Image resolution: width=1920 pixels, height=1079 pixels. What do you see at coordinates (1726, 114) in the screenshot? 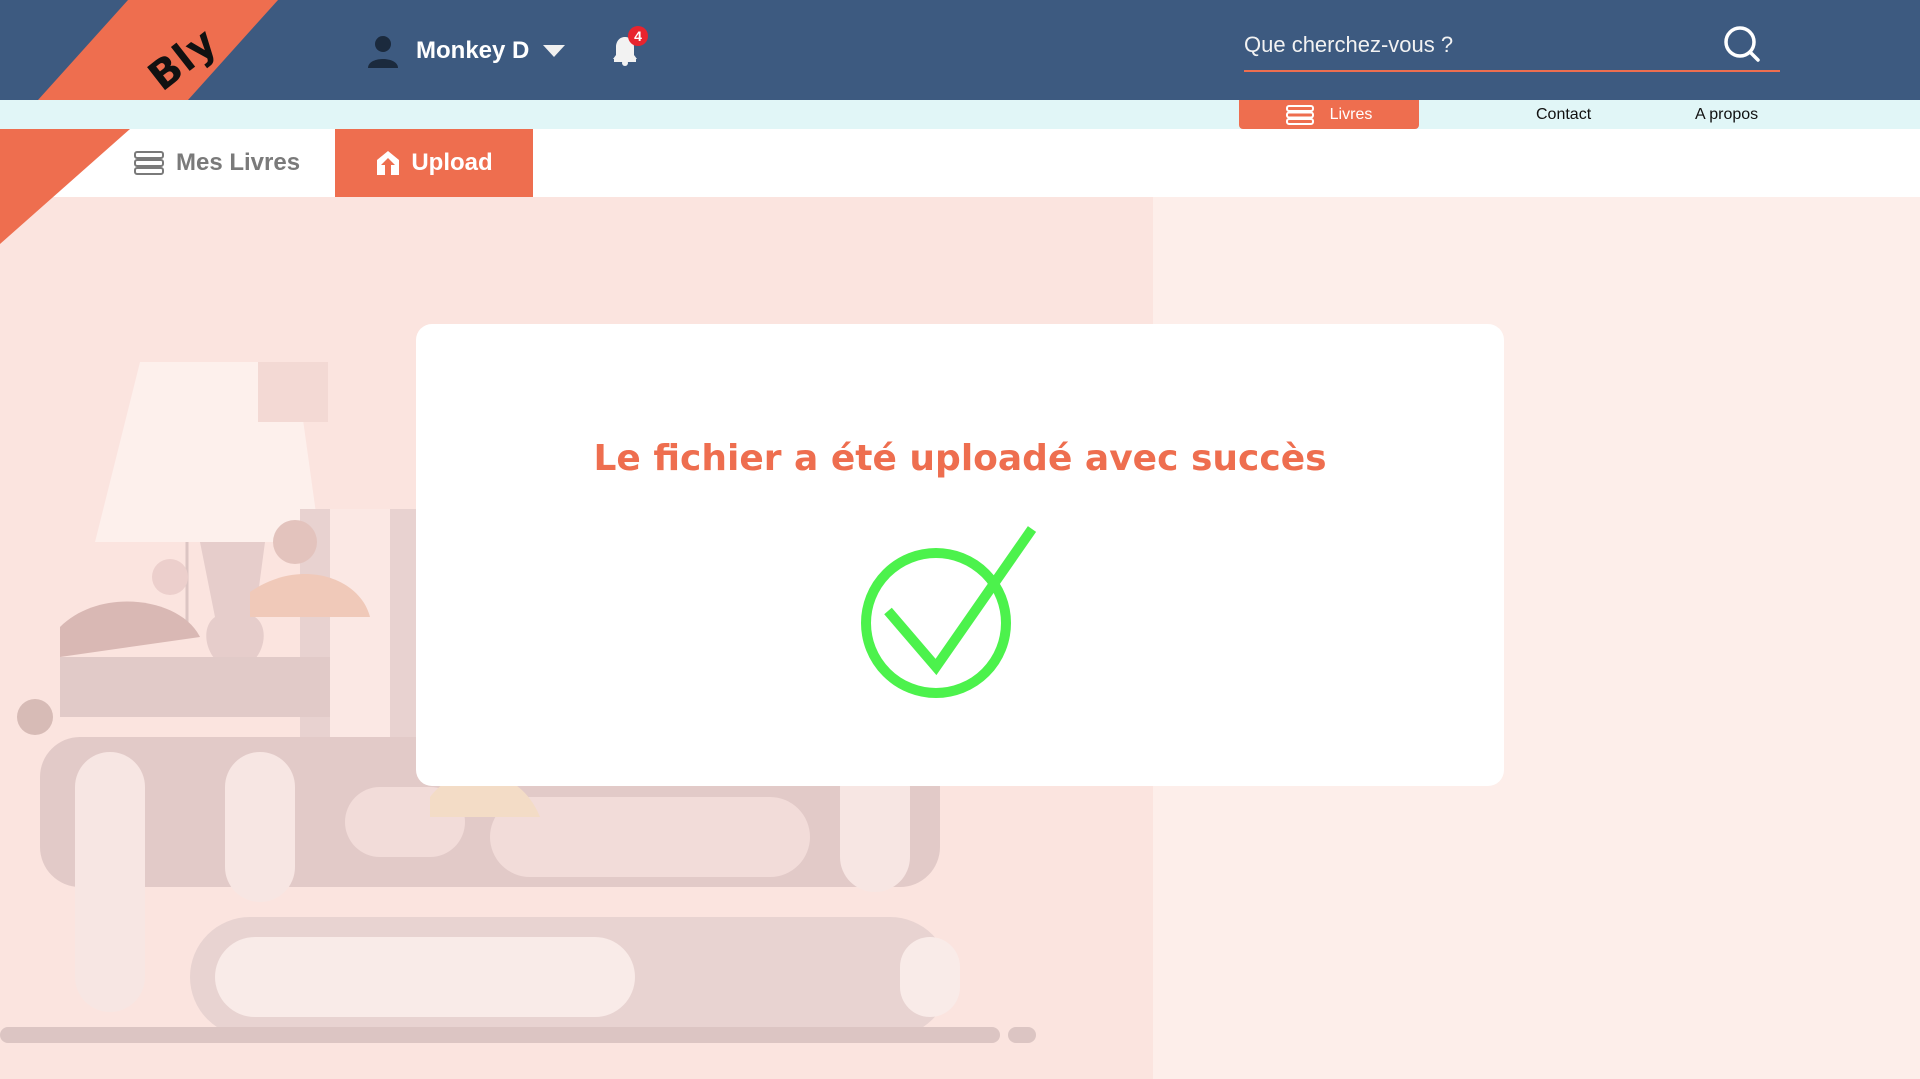
I see `nav-item-a-propos: A propos` at bounding box center [1726, 114].